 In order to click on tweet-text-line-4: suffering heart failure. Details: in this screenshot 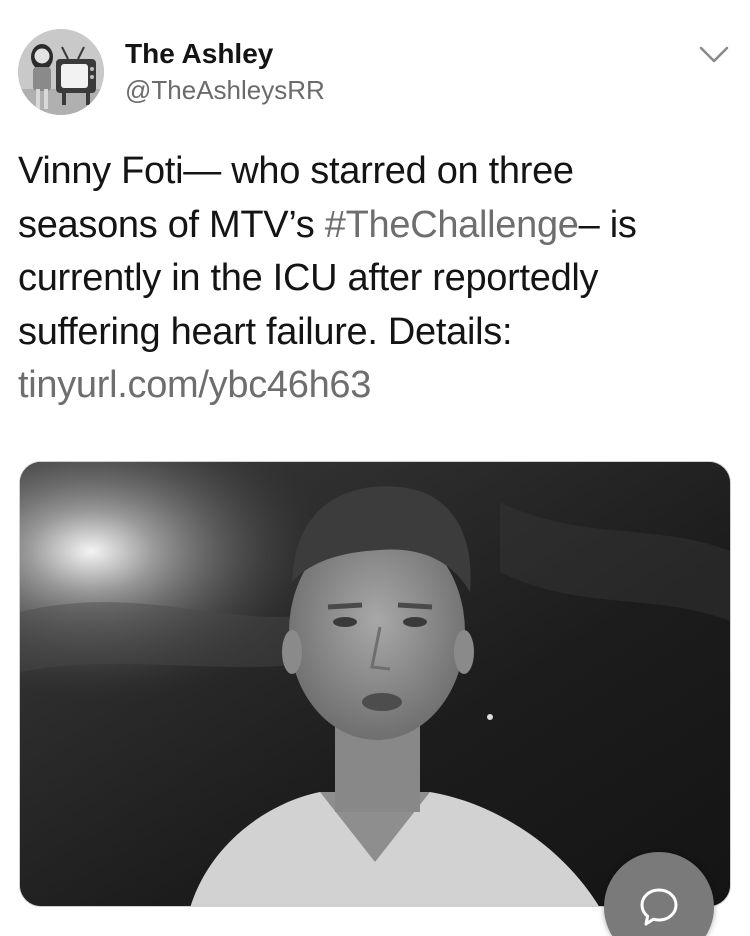, I will do `click(265, 331)`.